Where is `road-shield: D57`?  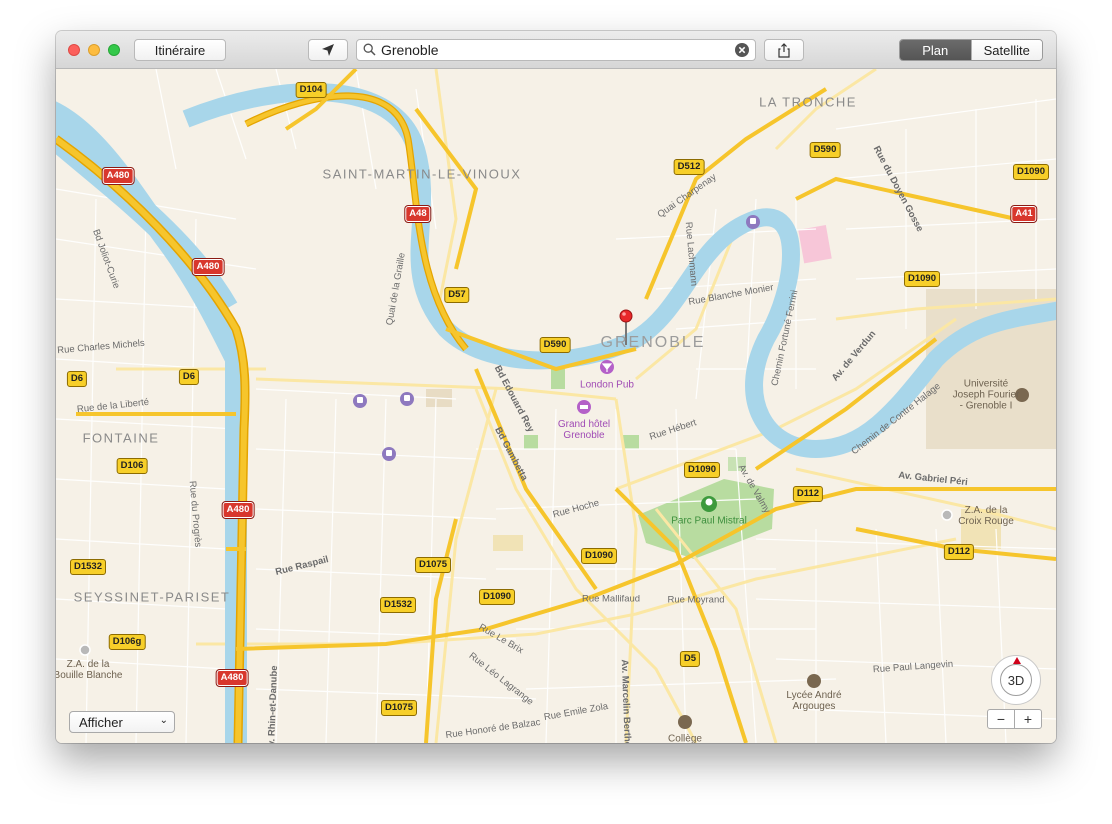
road-shield: D57 is located at coordinates (457, 295).